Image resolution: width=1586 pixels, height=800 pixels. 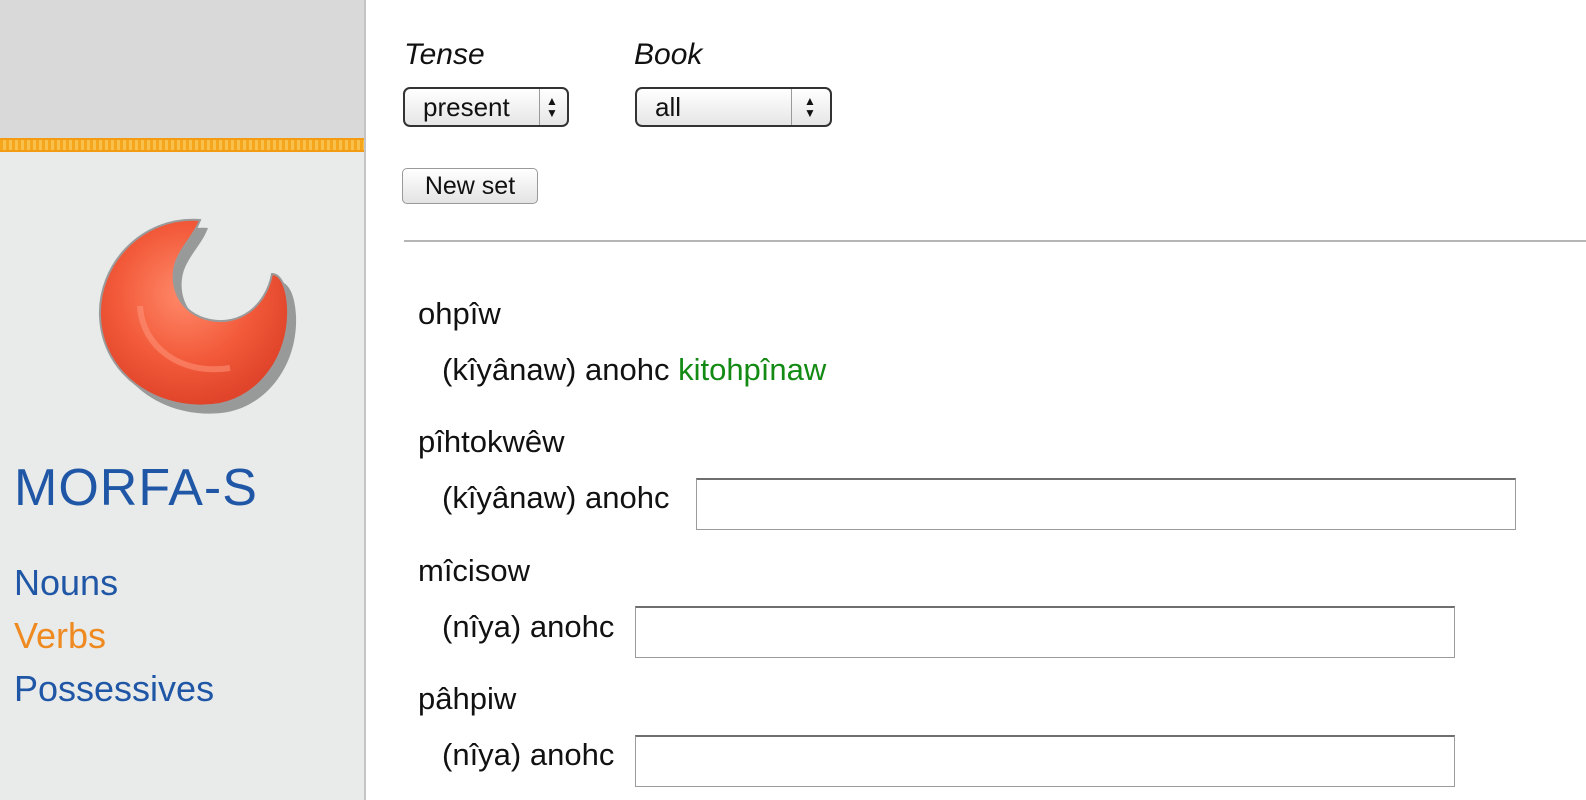 What do you see at coordinates (668, 54) in the screenshot?
I see `book-label: Book` at bounding box center [668, 54].